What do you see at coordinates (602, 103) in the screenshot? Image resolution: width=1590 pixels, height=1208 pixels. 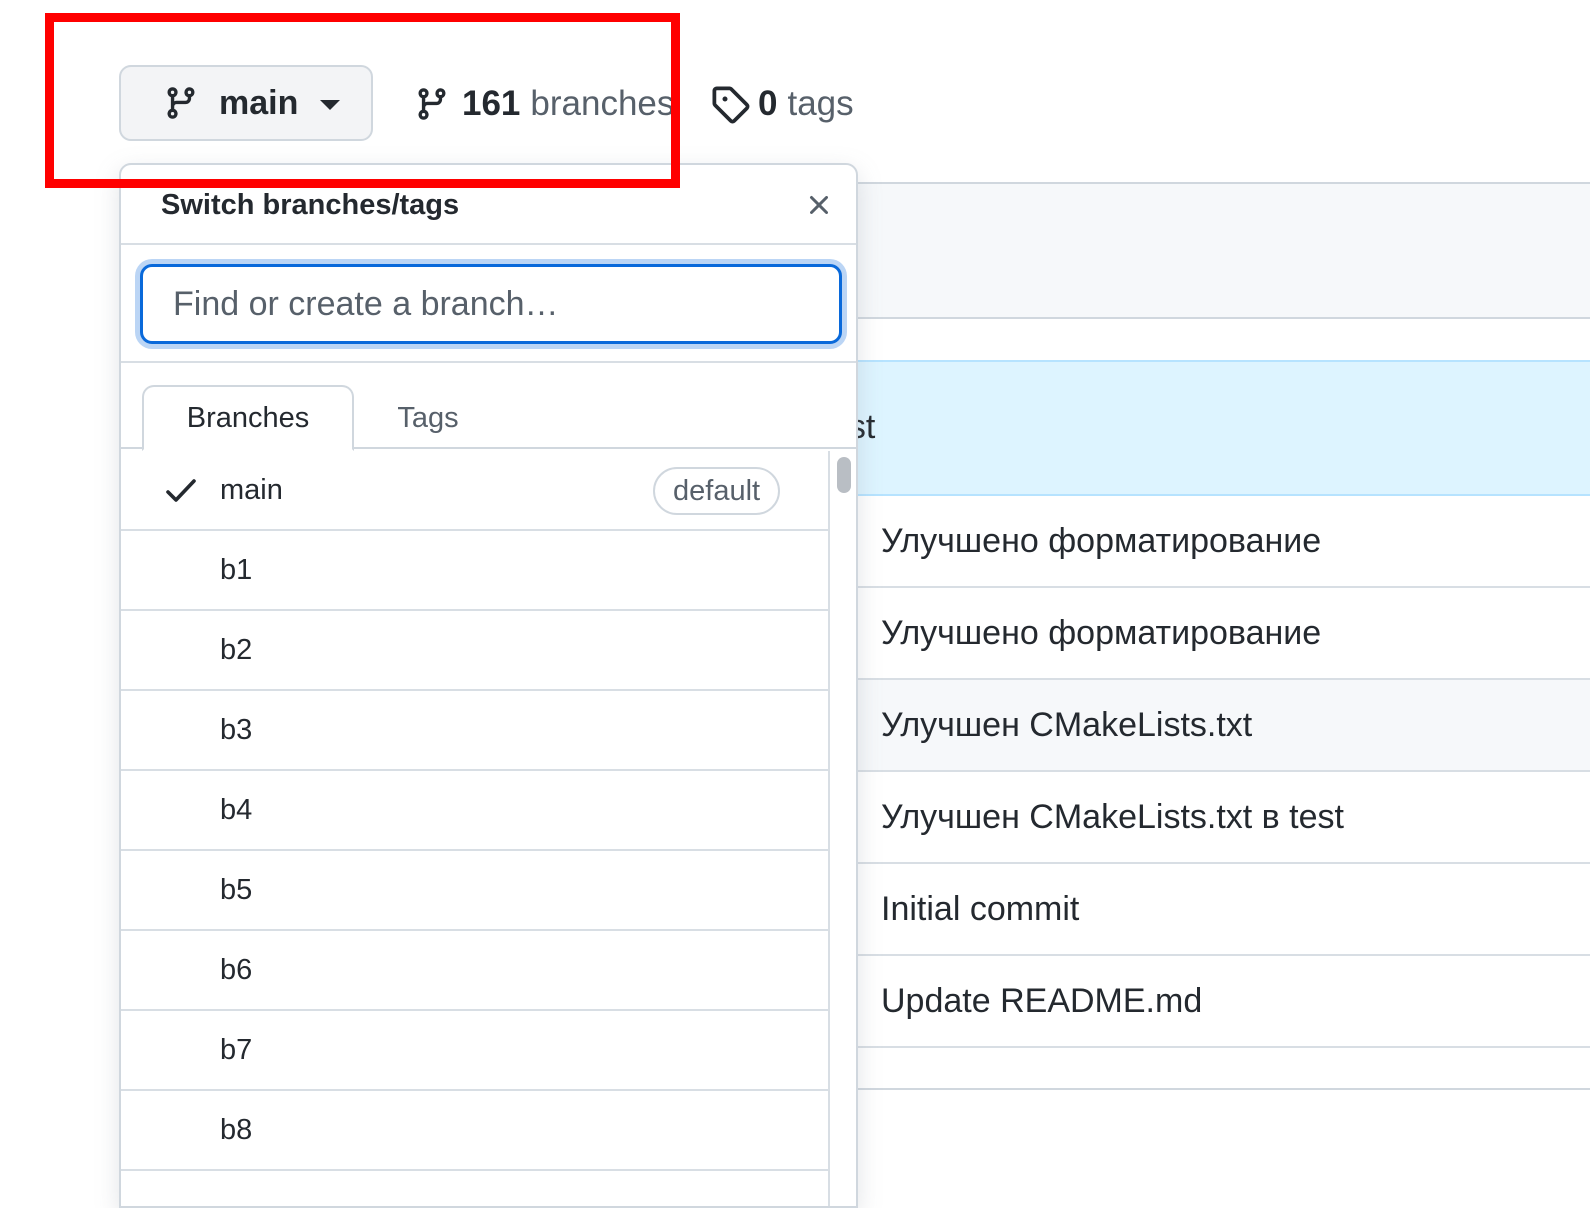 I see `branches-label: branches` at bounding box center [602, 103].